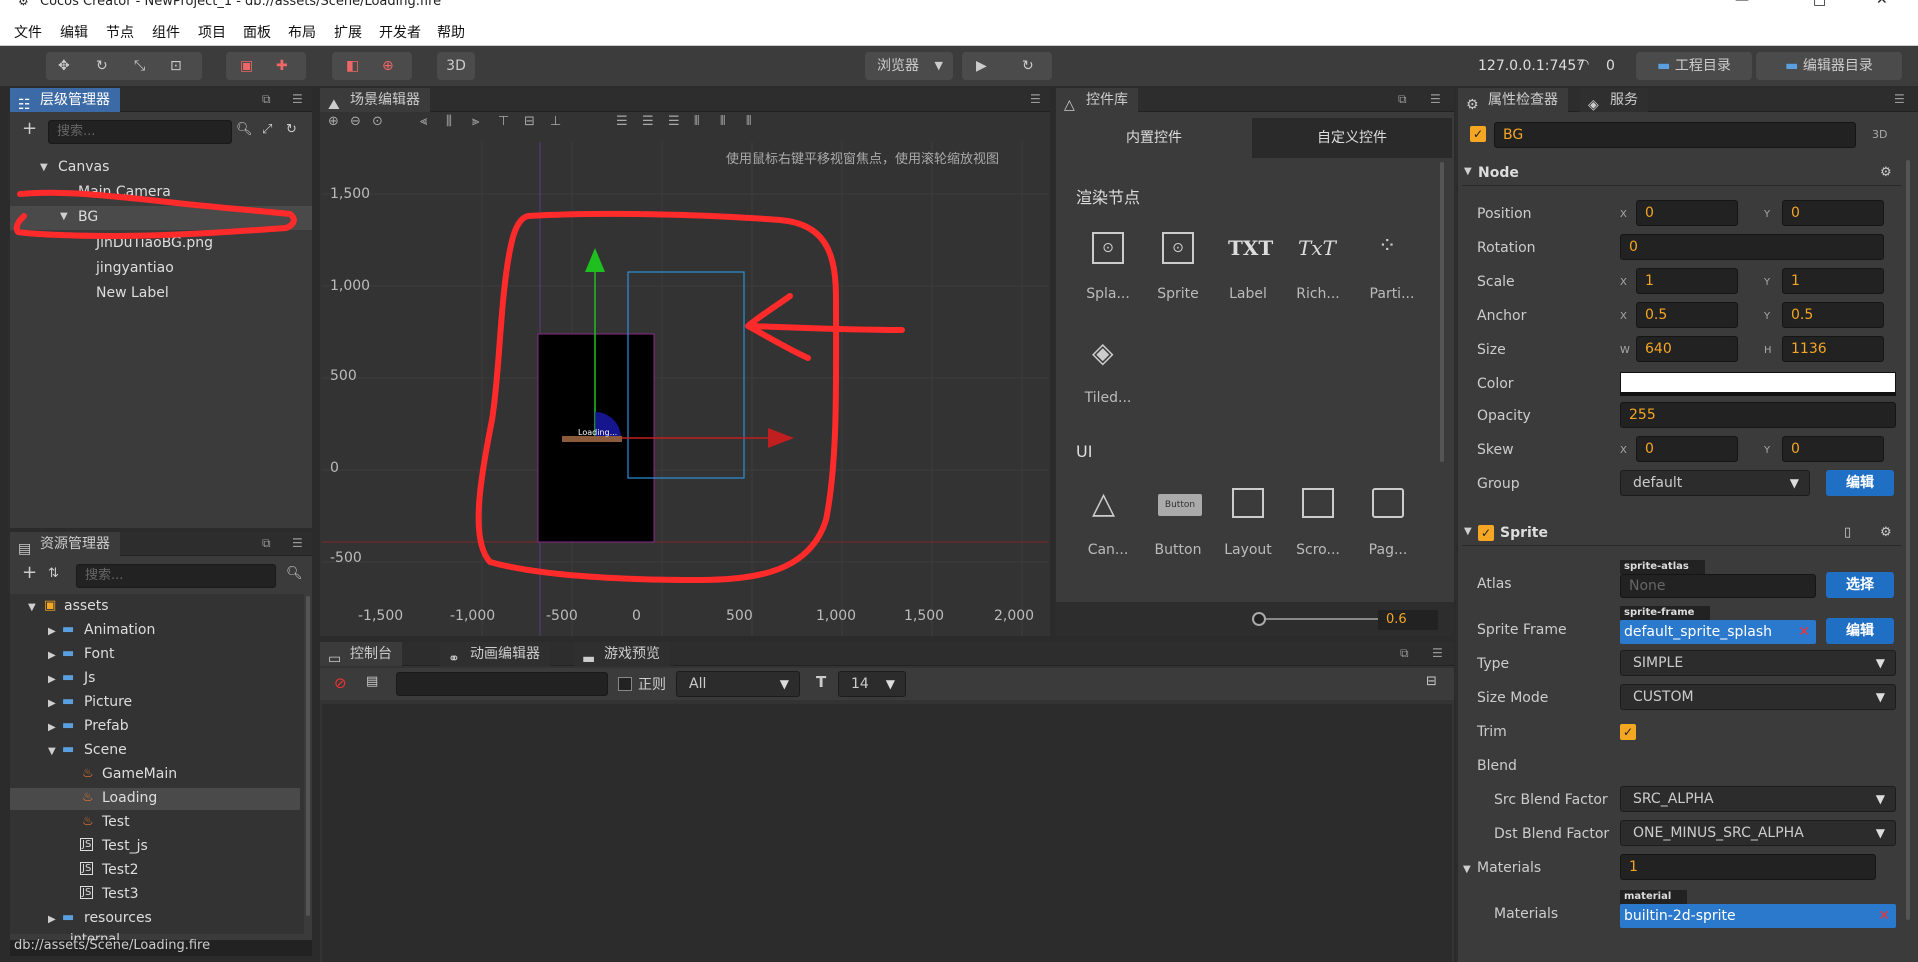  Describe the element at coordinates (29, 128) in the screenshot. I see `add-node-icon: +` at that location.